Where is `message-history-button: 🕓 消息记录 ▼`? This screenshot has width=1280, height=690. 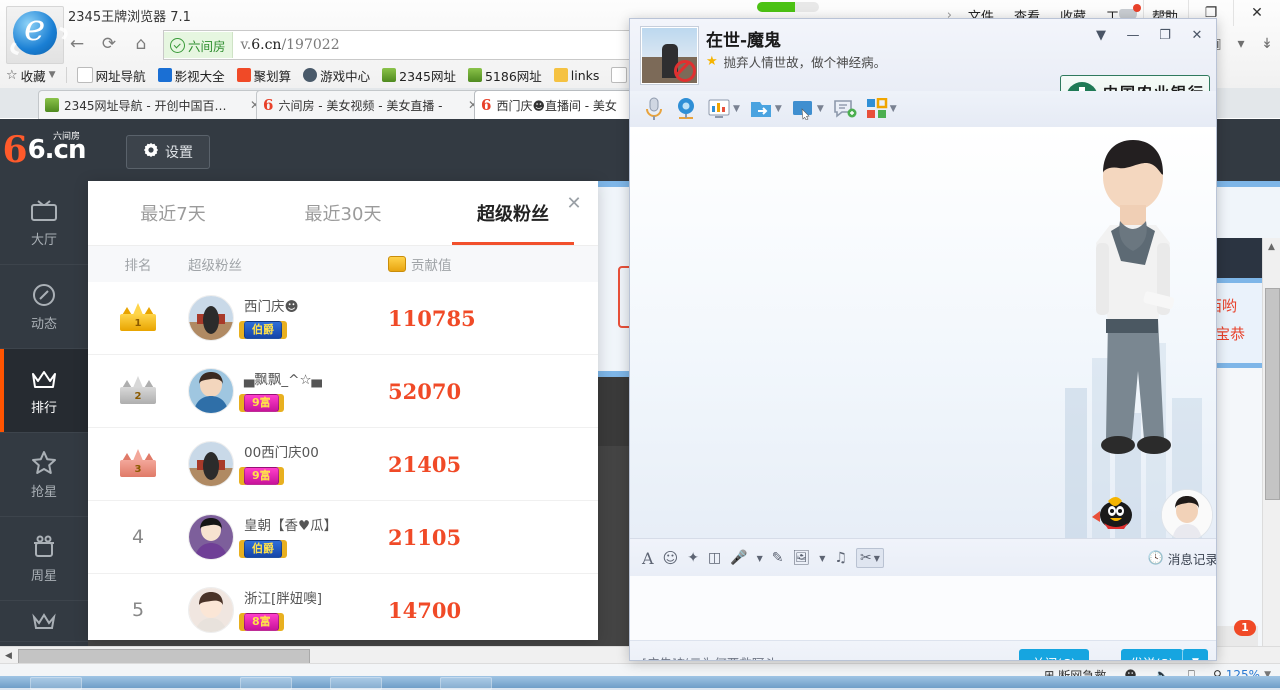 message-history-button: 🕓 消息记录 ▼ is located at coordinates (1182, 558).